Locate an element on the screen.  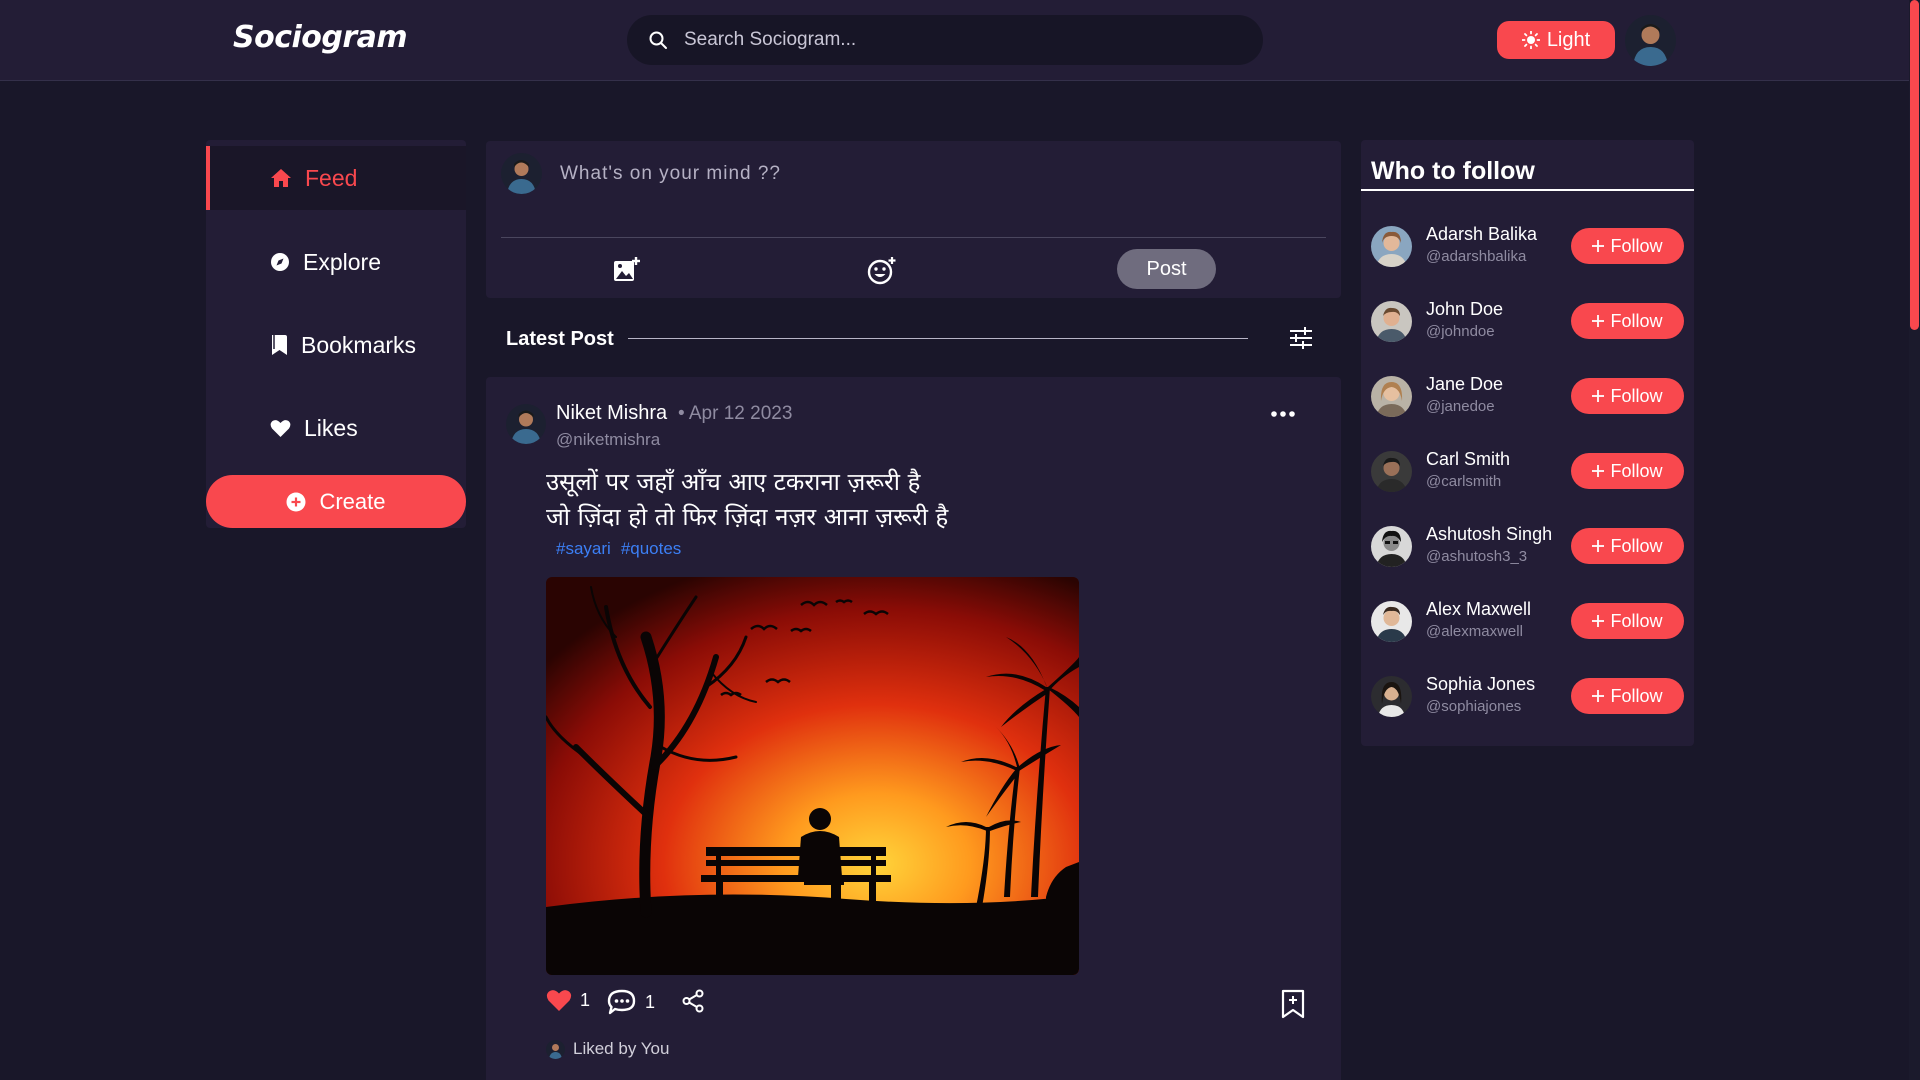
search-bar is located at coordinates (945, 40).